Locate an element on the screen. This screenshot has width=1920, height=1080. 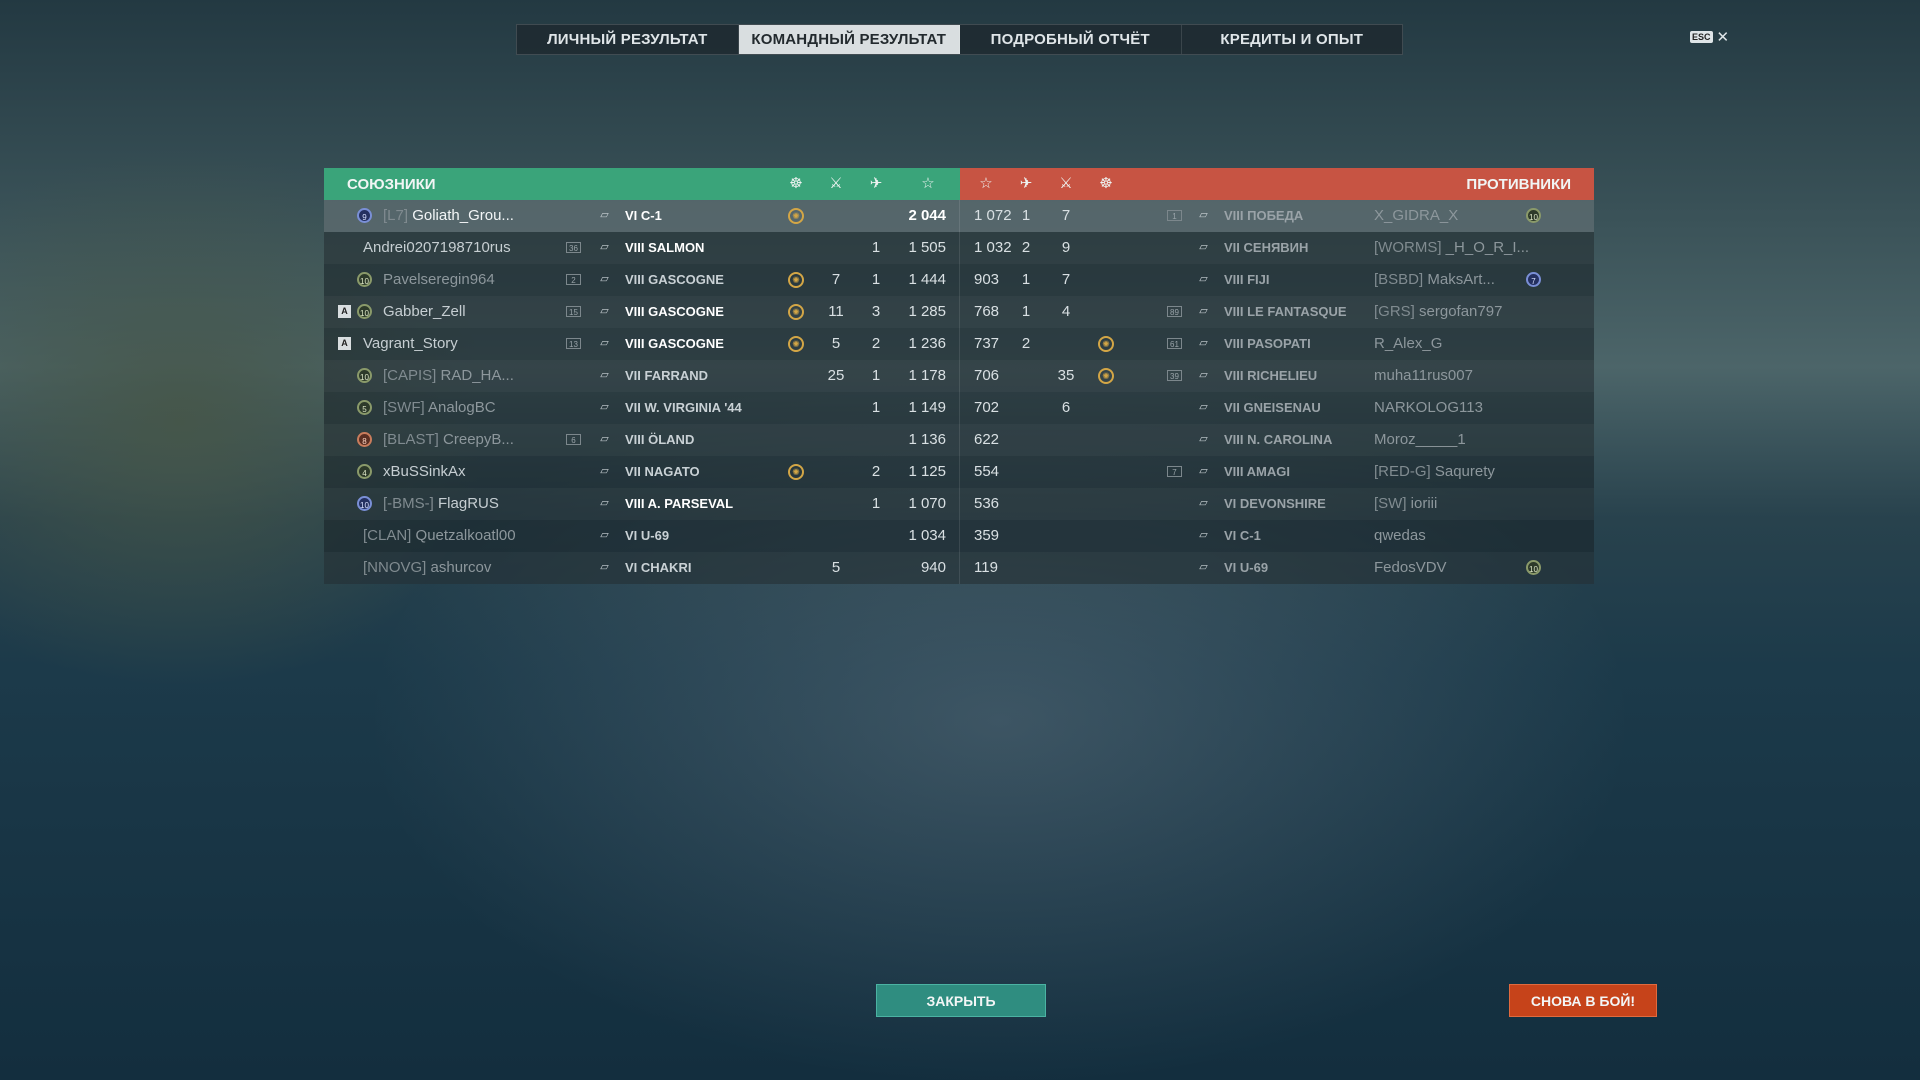
player-level-badge: 13 is located at coordinates (573, 343).